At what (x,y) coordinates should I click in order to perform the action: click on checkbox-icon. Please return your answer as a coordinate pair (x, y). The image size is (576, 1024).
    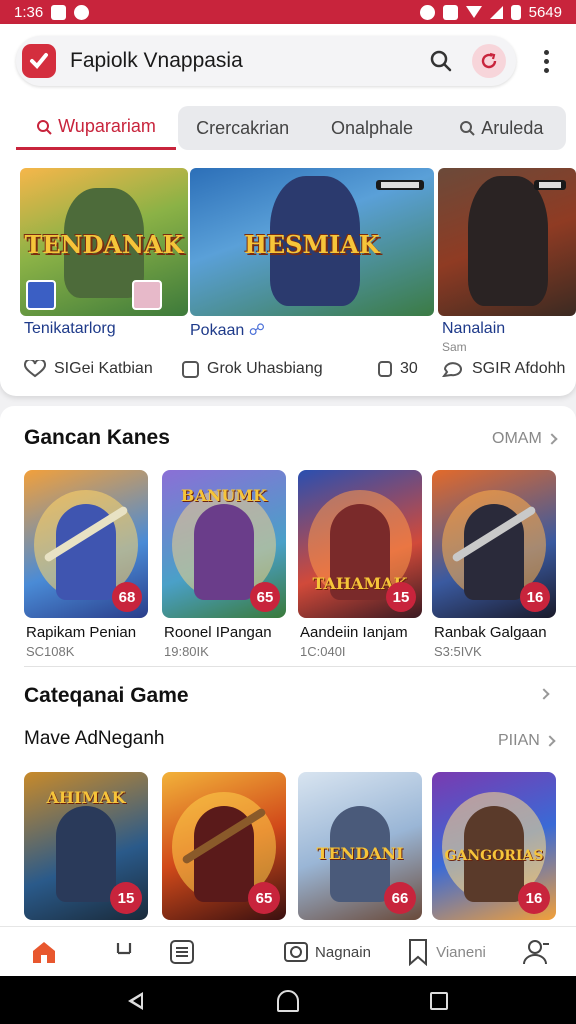
    Looking at the image, I should click on (190, 369).